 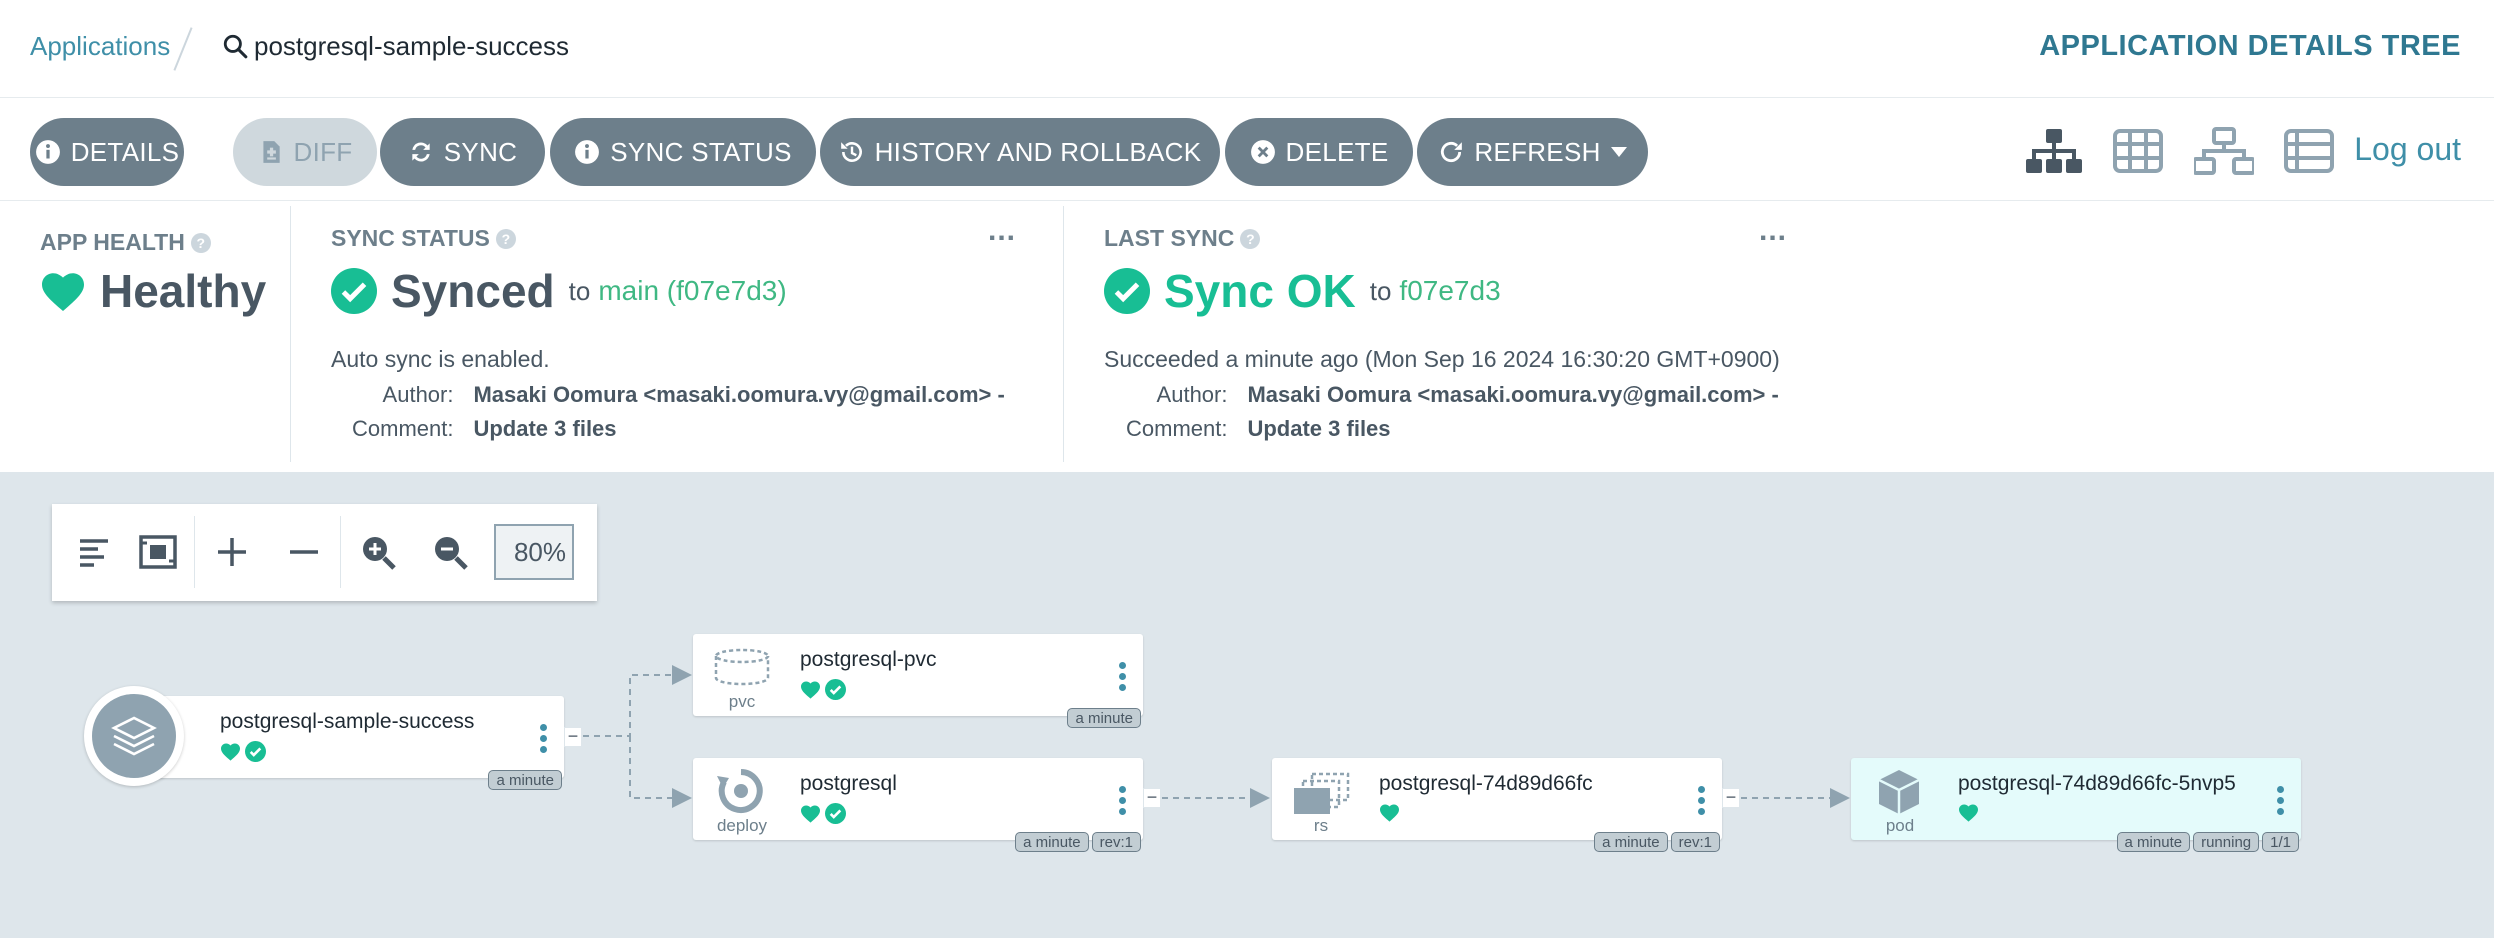 I want to click on collapse-minus-icon, so click(x=304, y=552).